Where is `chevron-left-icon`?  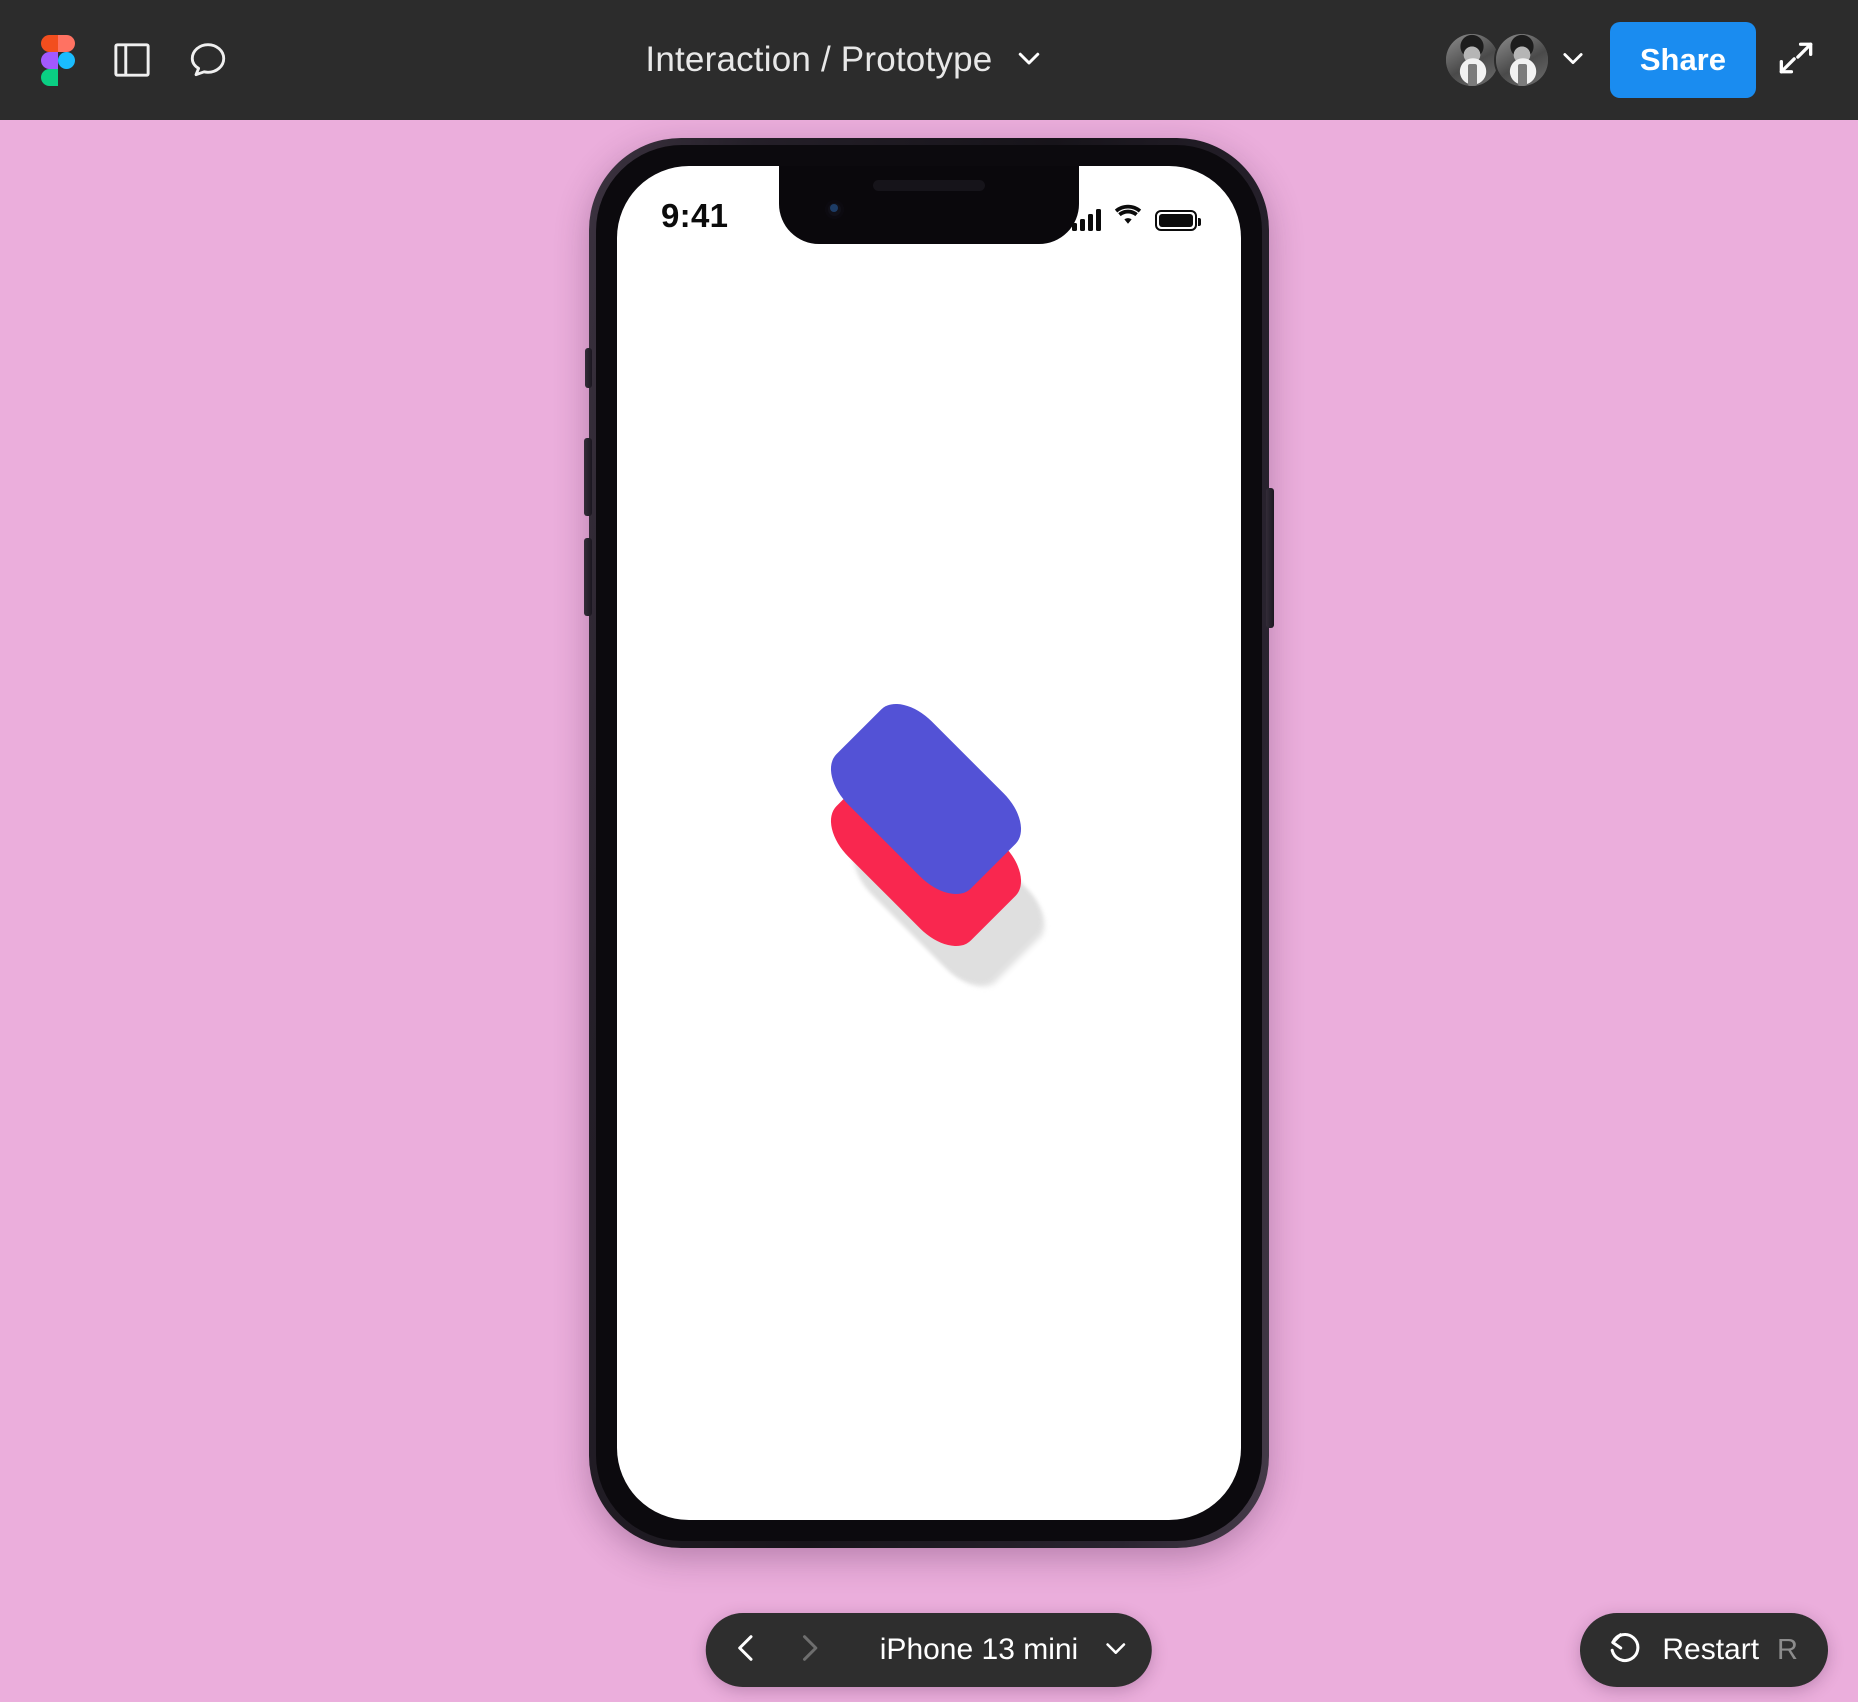 chevron-left-icon is located at coordinates (747, 1650).